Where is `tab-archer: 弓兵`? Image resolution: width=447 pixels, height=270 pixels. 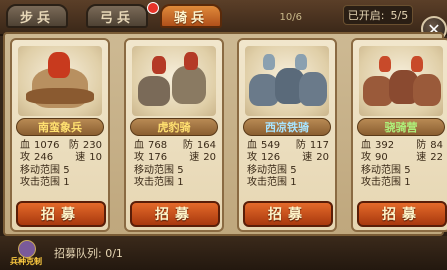
tab-archer: 弓兵 is located at coordinates (117, 16).